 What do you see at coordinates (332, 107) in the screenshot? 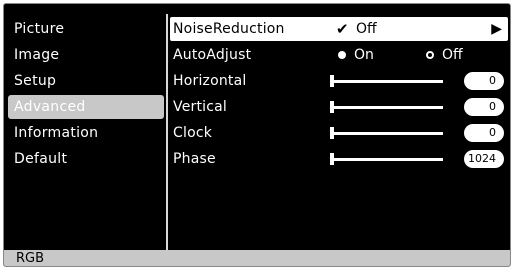
I see `vertical-slider-handle` at bounding box center [332, 107].